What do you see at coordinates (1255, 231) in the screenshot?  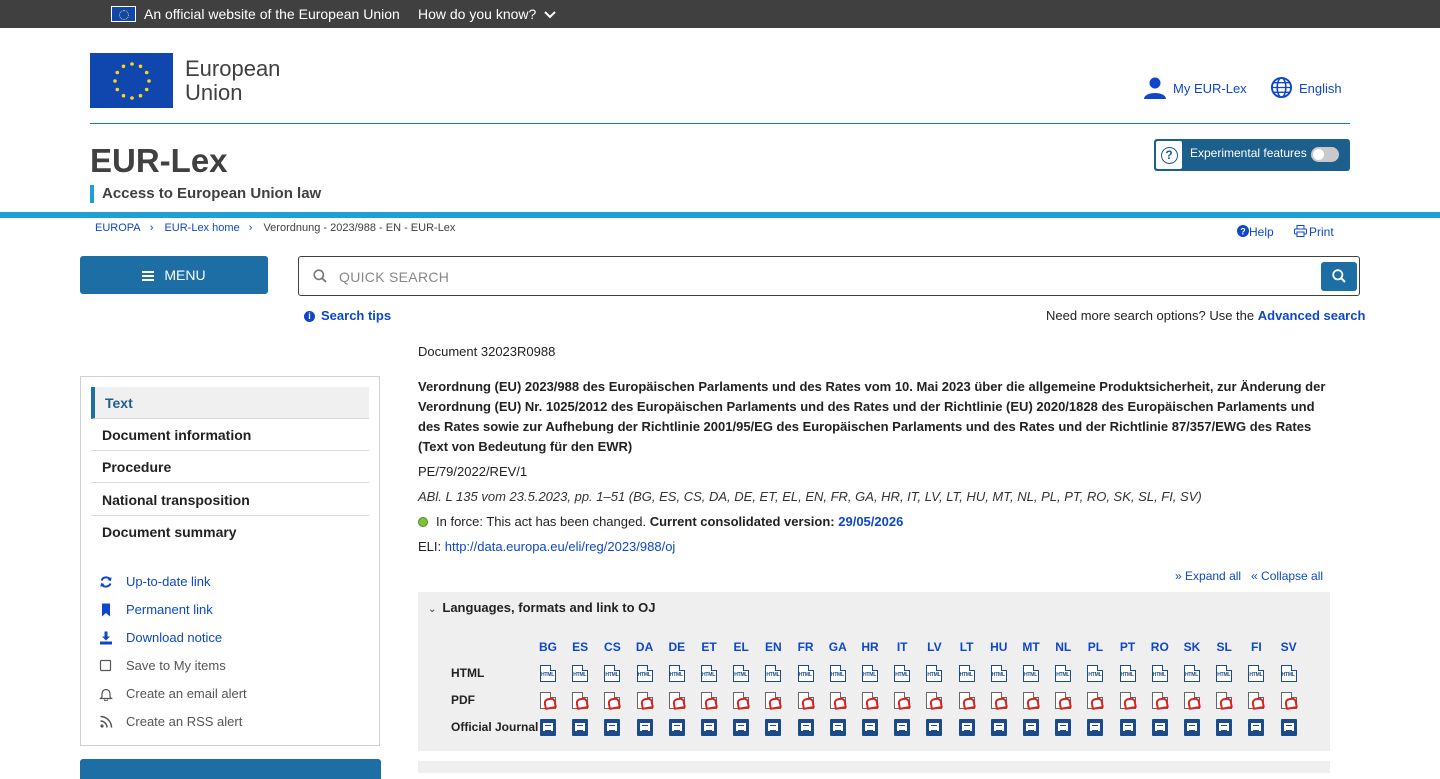 I see `help-link: ? Help` at bounding box center [1255, 231].